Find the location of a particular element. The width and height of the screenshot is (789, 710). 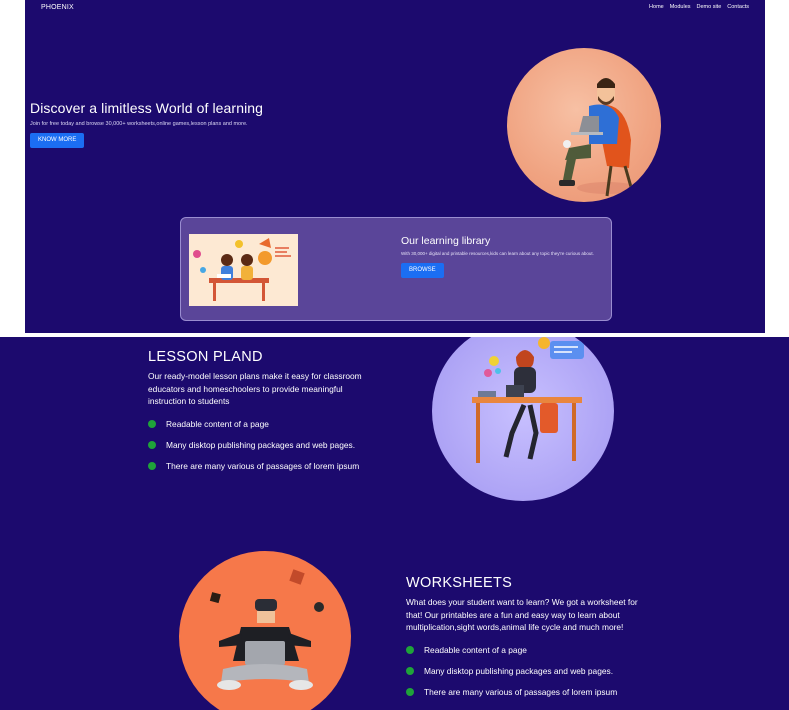

kids-studying-icon is located at coordinates (242, 269).